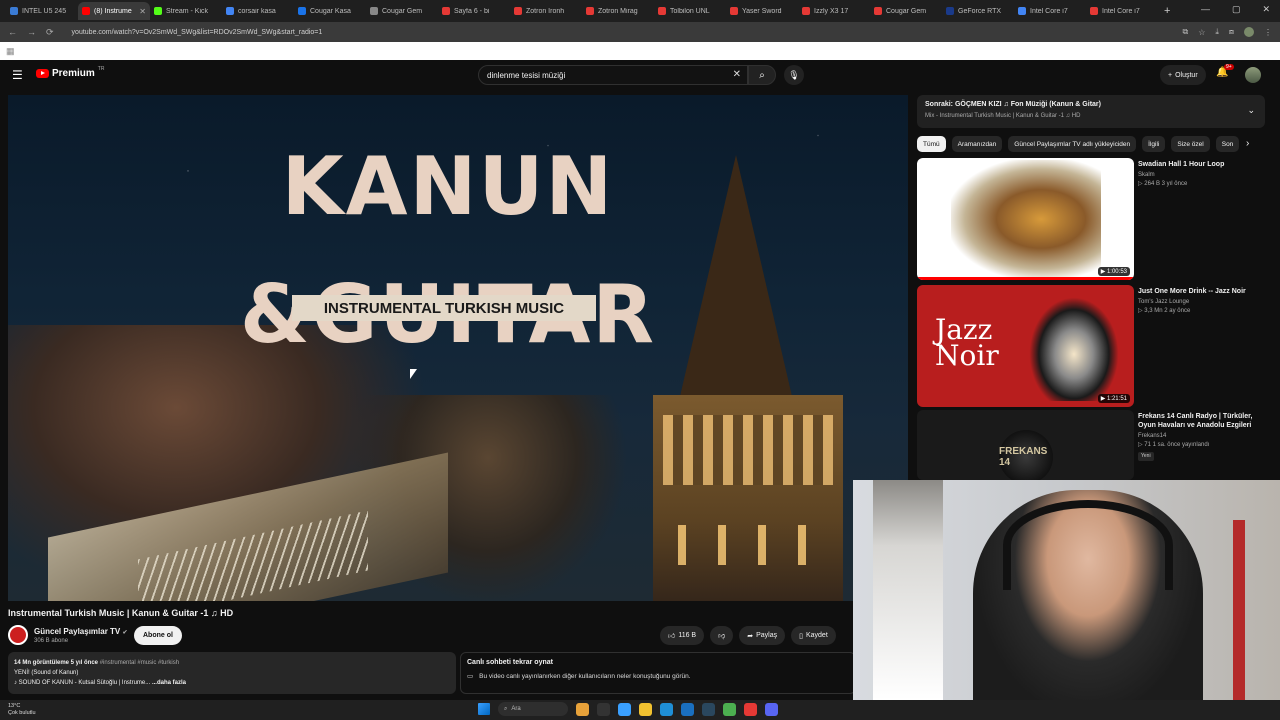 Image resolution: width=1280 pixels, height=720 pixels. What do you see at coordinates (158, 635) in the screenshot?
I see `subscribe-button: Abone ol` at bounding box center [158, 635].